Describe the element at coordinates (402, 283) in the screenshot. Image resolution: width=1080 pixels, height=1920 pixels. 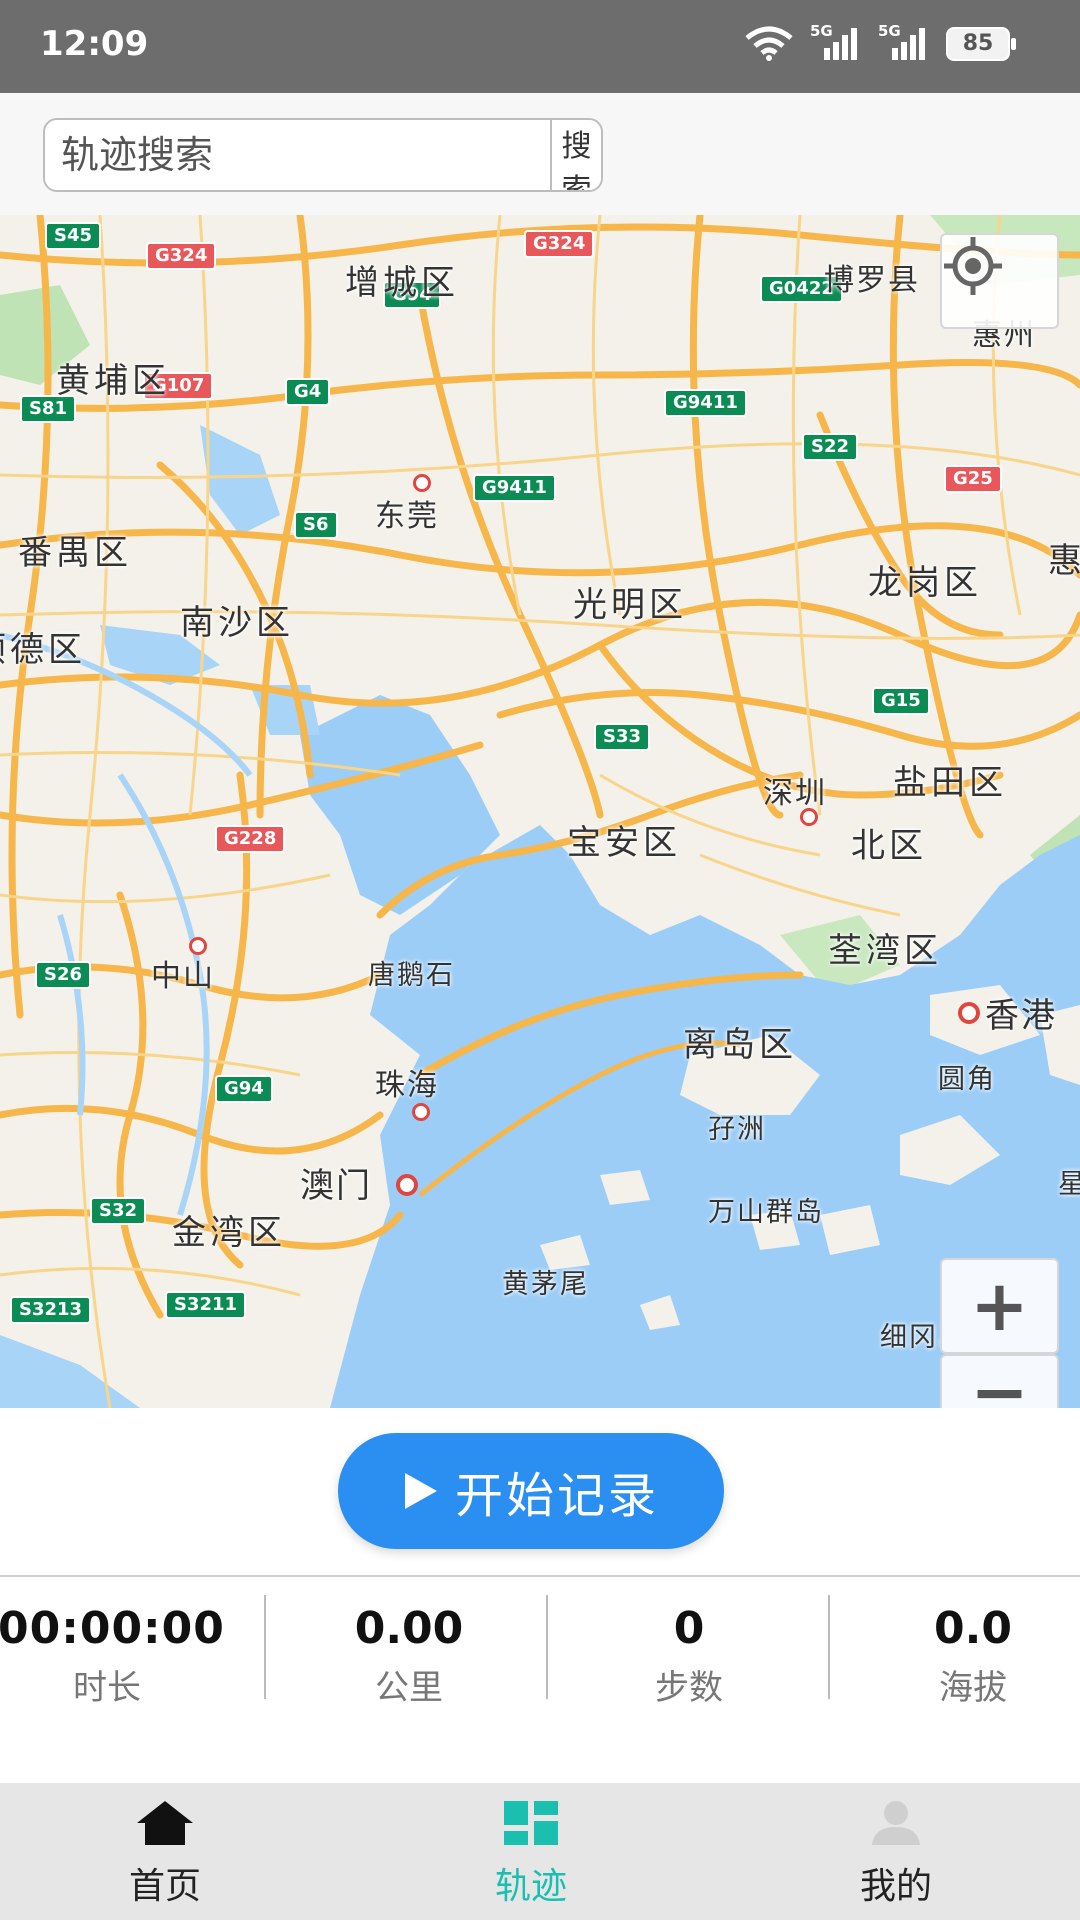
I see `map-label: 增城区` at that location.